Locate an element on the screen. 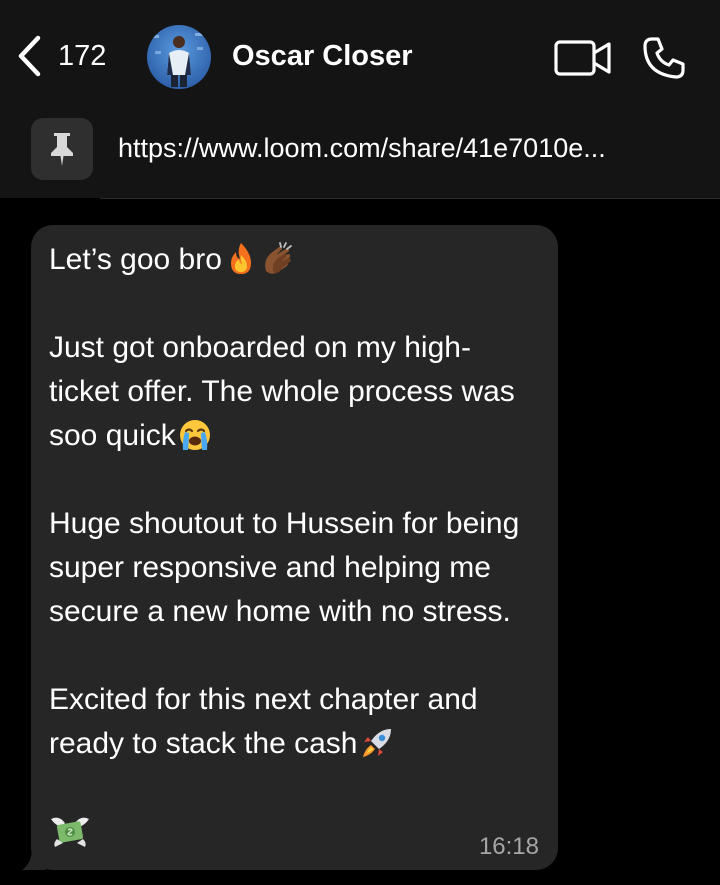  pinned-message-button is located at coordinates (62, 149).